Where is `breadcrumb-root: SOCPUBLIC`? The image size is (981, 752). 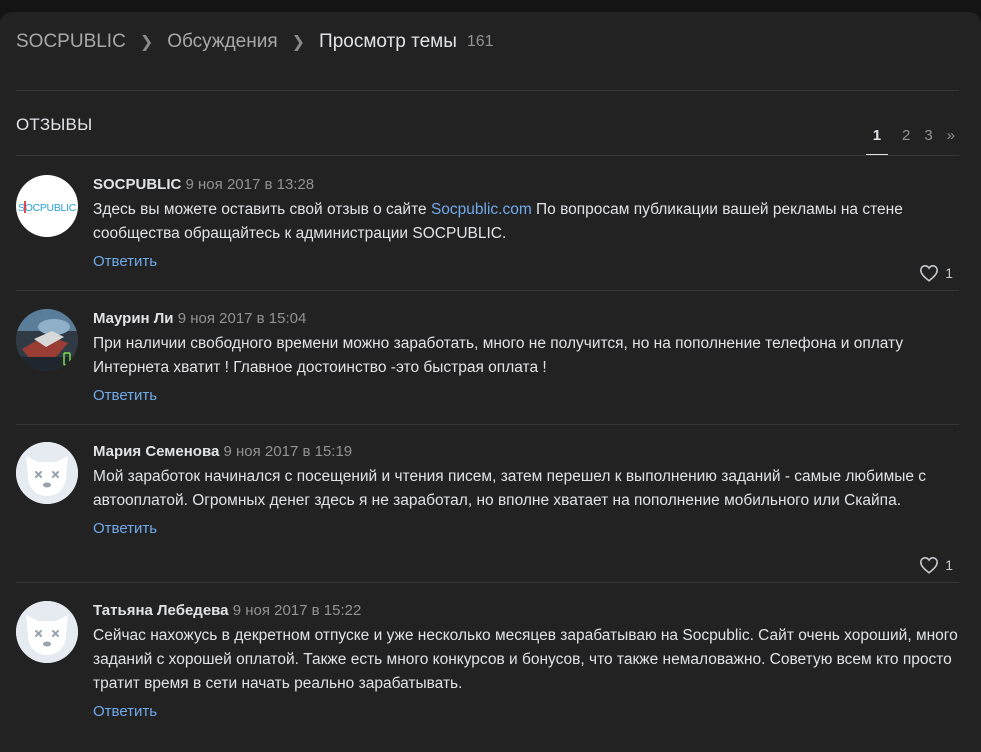
breadcrumb-root: SOCPUBLIC is located at coordinates (71, 42).